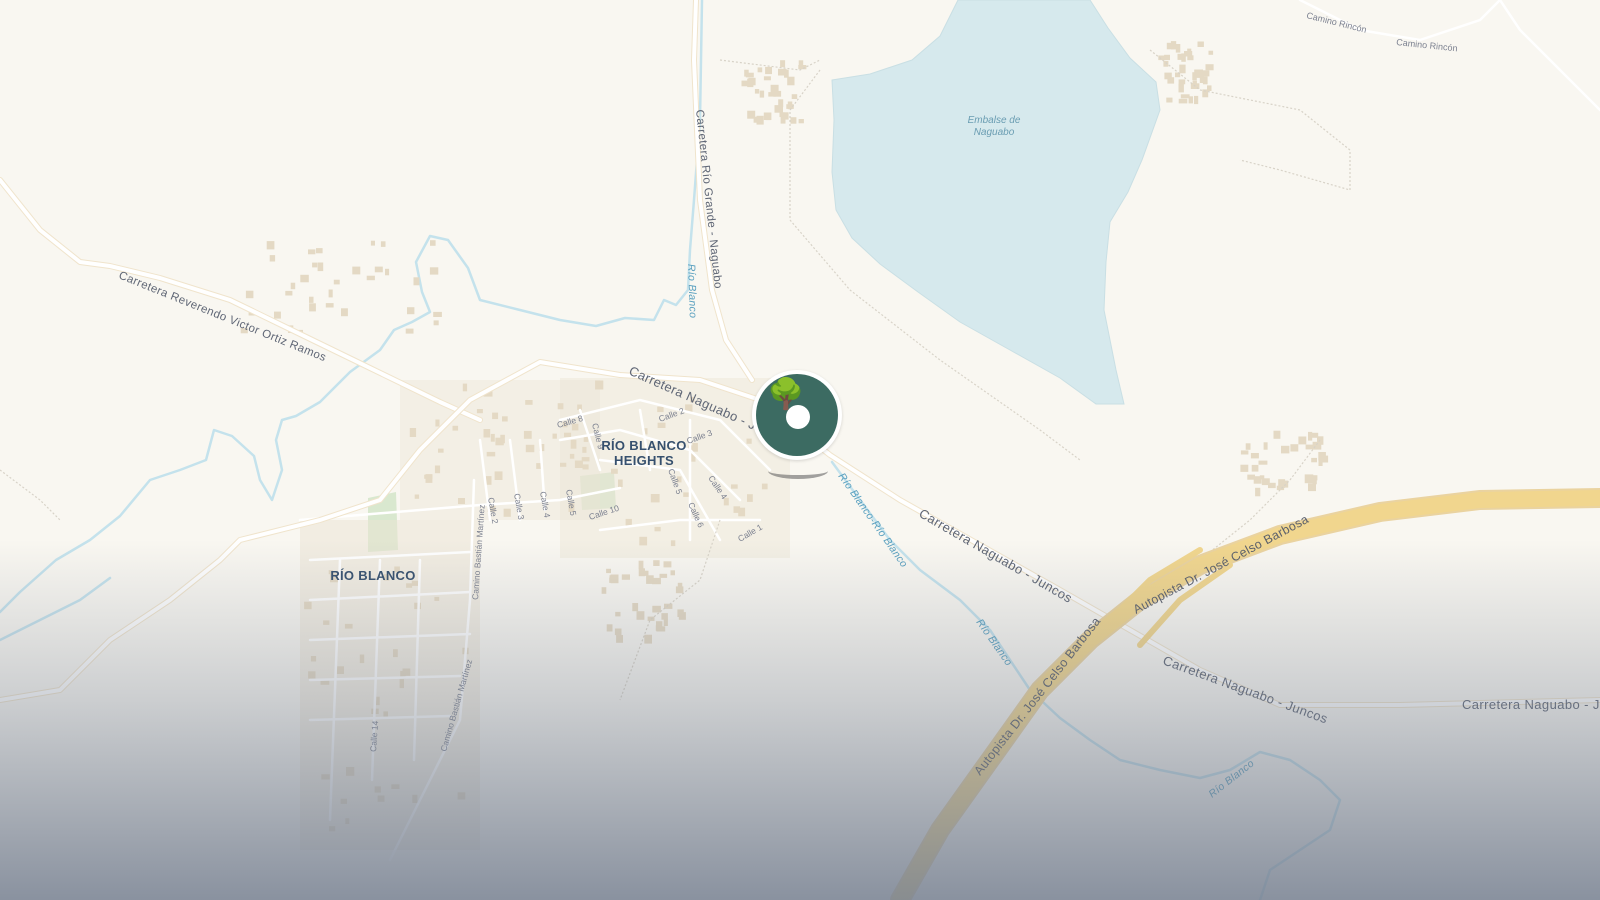  I want to click on location-marker: 🌳, so click(797, 415).